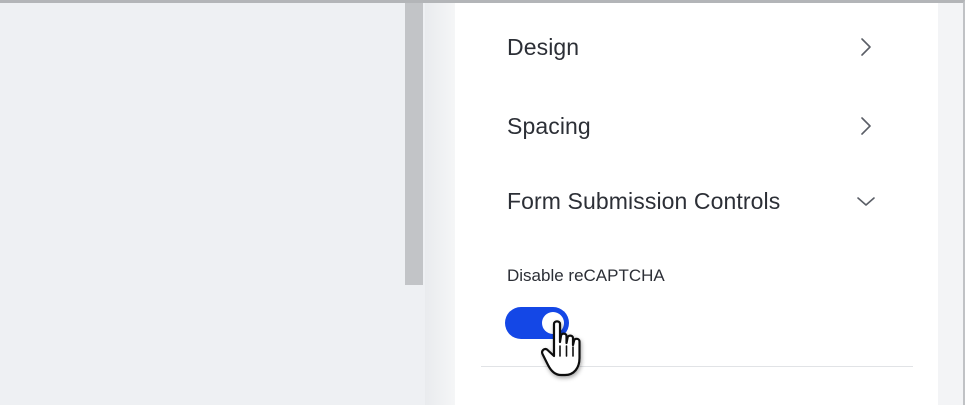  I want to click on panel-right-gutter, so click(950, 204).